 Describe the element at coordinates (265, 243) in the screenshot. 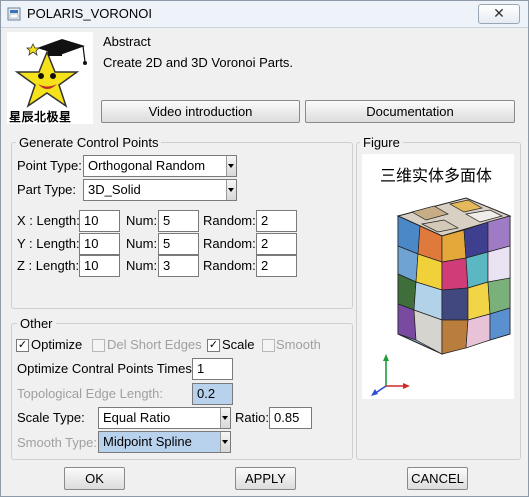

I see `y-random-value: 2` at that location.